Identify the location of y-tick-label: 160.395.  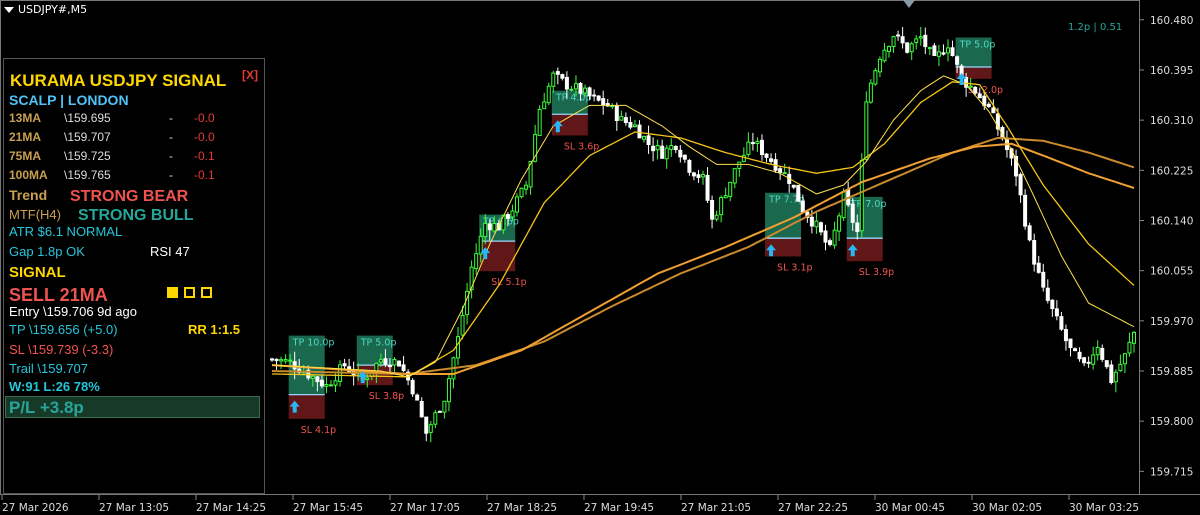
(1171, 71).